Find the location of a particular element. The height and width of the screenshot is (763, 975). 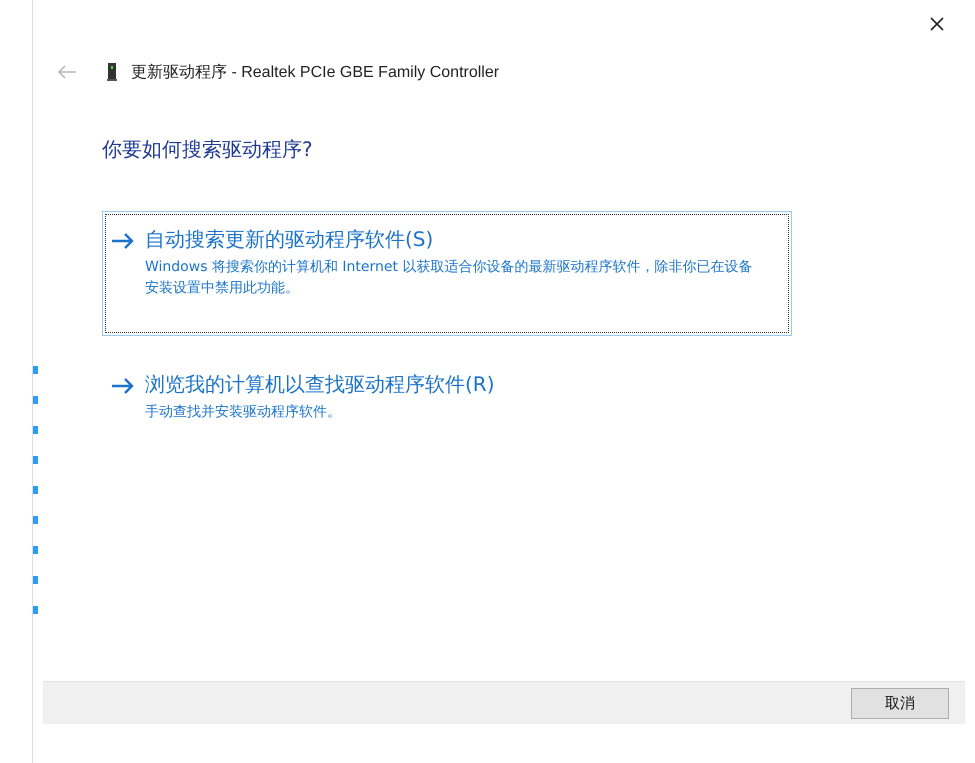

window-title: 更新驱动程序 - Realtek PCIe GBE Family Controller is located at coordinates (315, 72).